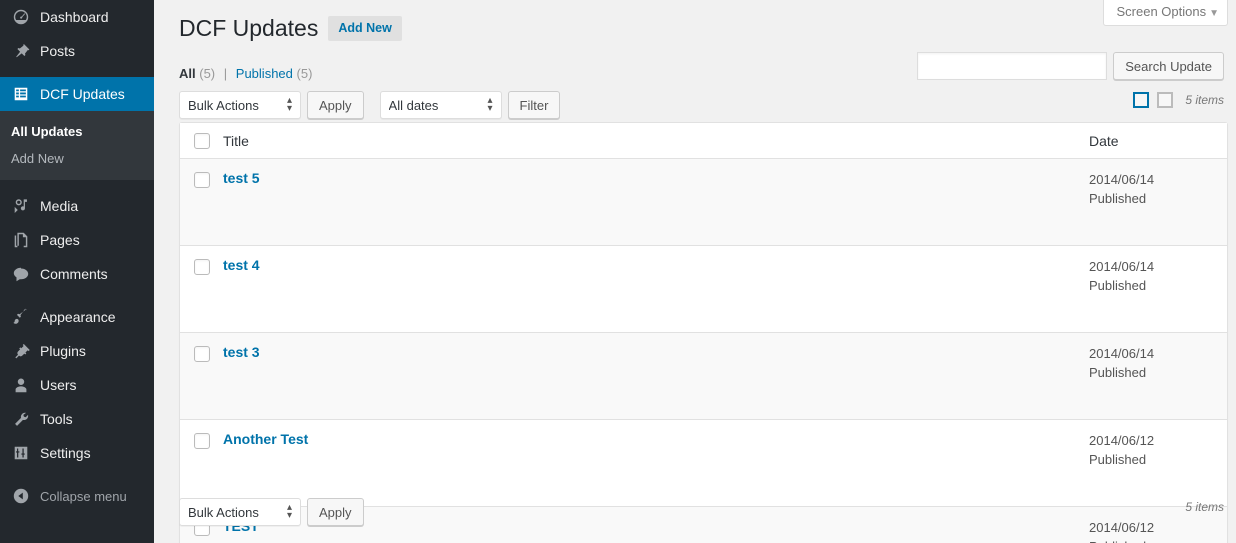 The width and height of the screenshot is (1236, 543). I want to click on date-filter-group: All dates ▴ ▾ Filter, so click(470, 105).